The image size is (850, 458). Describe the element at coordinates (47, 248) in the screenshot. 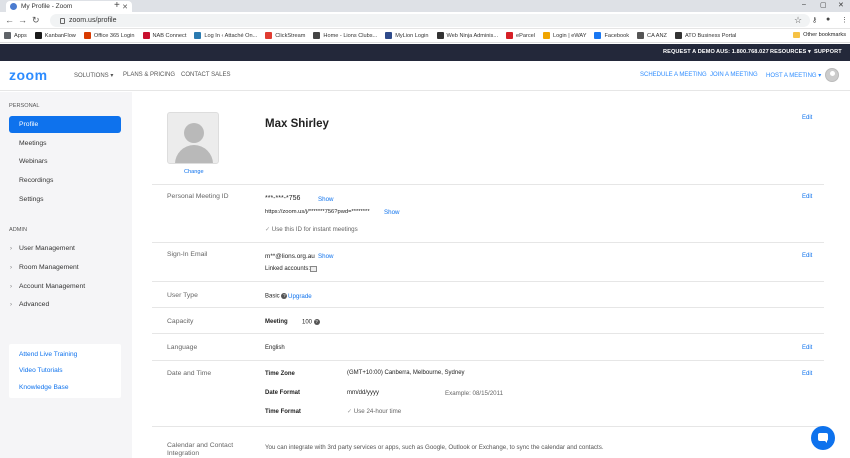

I see `sidebar-item-label: User Management` at that location.